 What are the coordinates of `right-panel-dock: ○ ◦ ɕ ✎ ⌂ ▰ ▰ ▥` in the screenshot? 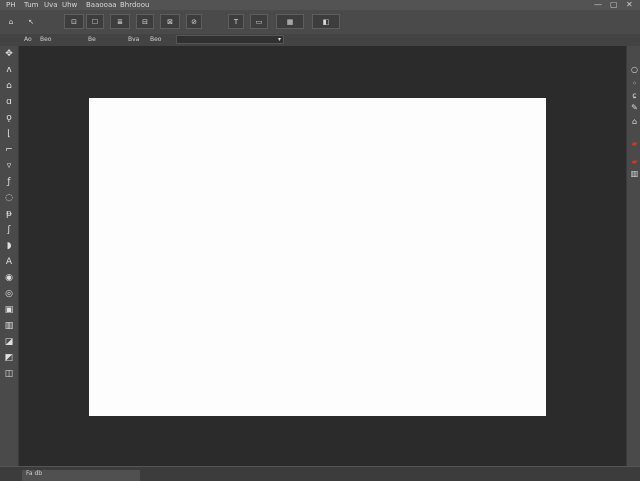 It's located at (633, 256).